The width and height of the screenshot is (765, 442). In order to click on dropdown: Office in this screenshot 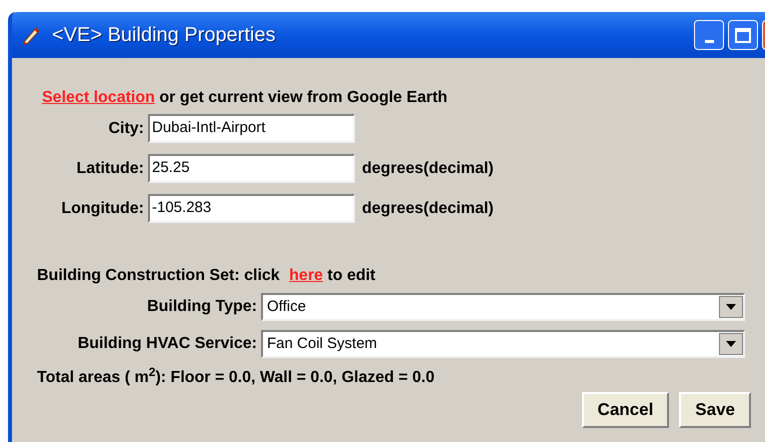, I will do `click(503, 307)`.